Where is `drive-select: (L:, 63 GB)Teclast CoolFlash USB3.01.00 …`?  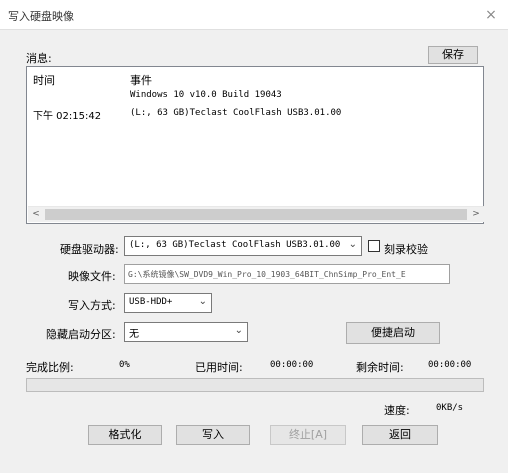
drive-select: (L:, 63 GB)Teclast CoolFlash USB3.01.00 … is located at coordinates (243, 246).